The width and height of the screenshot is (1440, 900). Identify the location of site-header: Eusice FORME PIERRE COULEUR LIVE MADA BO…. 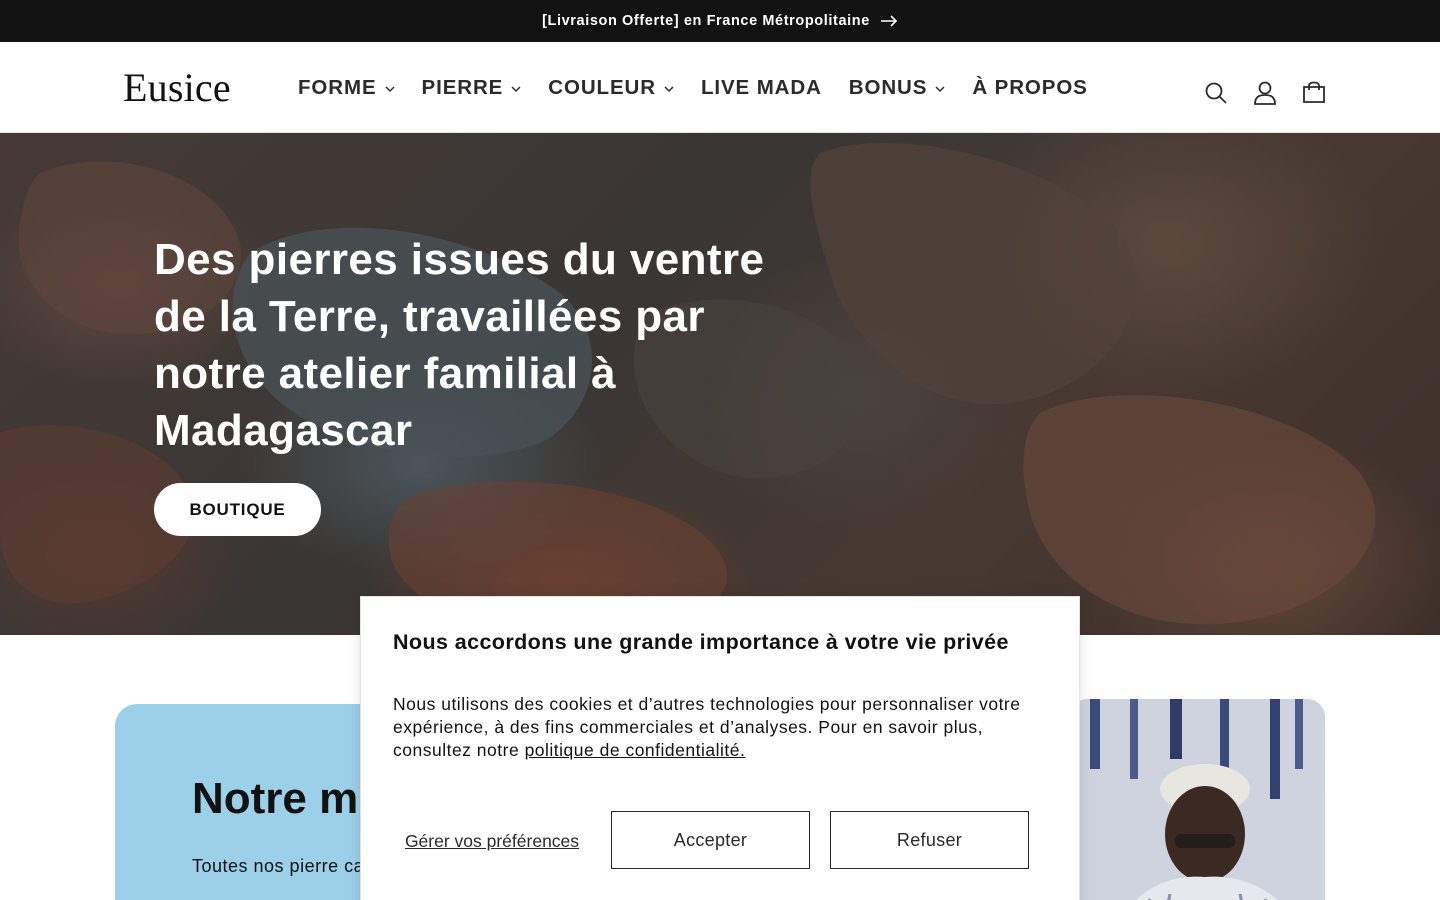
(720, 87).